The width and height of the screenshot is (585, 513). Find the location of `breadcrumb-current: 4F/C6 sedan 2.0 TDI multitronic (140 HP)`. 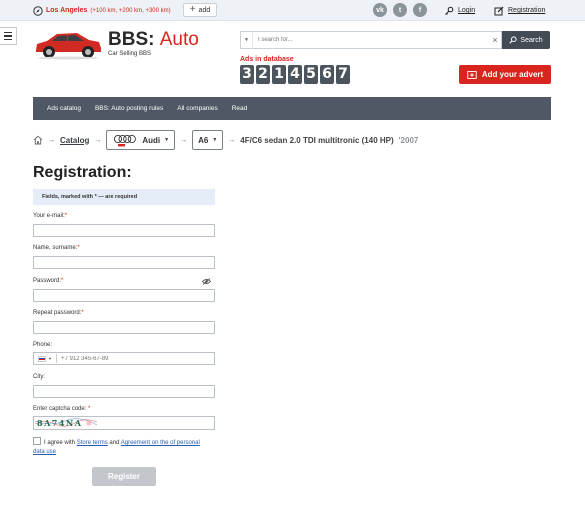

breadcrumb-current: 4F/C6 sedan 2.0 TDI multitronic (140 HP) is located at coordinates (317, 140).